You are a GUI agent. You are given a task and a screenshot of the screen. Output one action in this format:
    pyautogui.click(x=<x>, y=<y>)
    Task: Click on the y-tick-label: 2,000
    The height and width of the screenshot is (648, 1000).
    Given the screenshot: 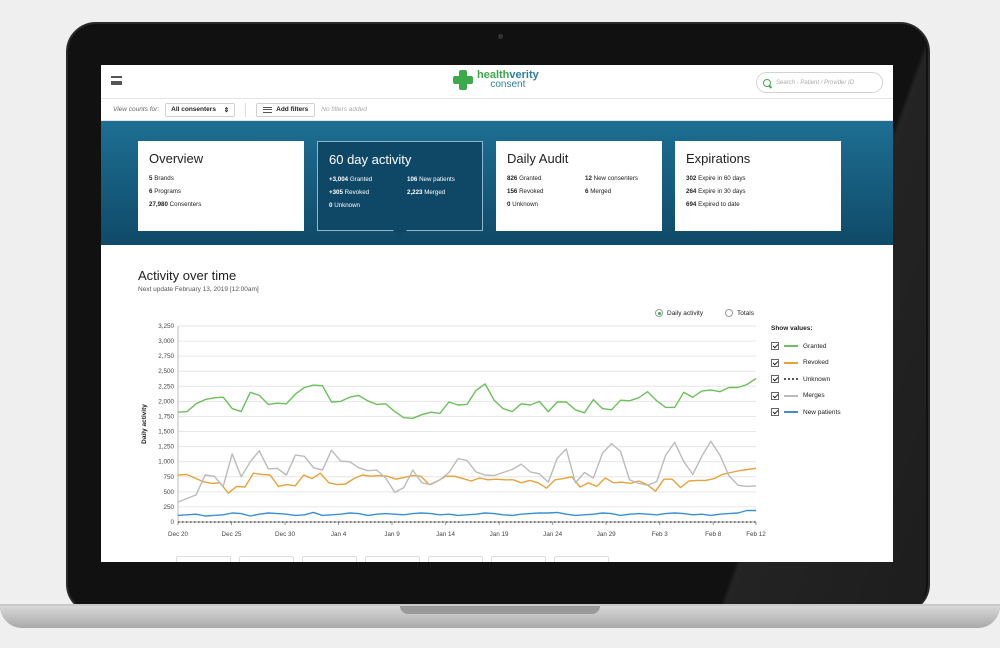 What is the action you would take?
    pyautogui.click(x=166, y=401)
    